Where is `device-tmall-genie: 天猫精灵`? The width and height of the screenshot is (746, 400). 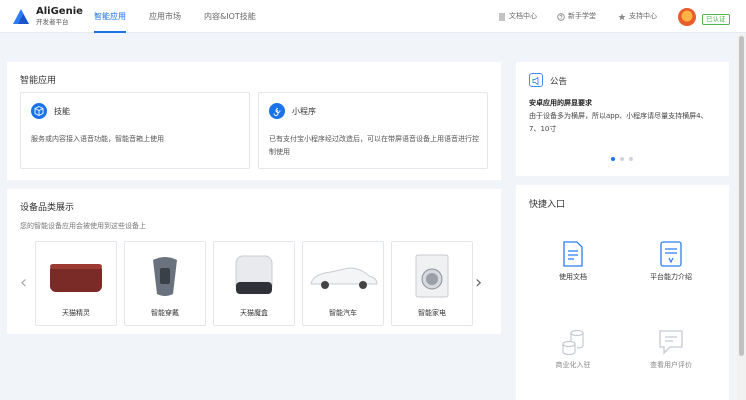
device-tmall-genie: 天猫精灵 is located at coordinates (76, 283).